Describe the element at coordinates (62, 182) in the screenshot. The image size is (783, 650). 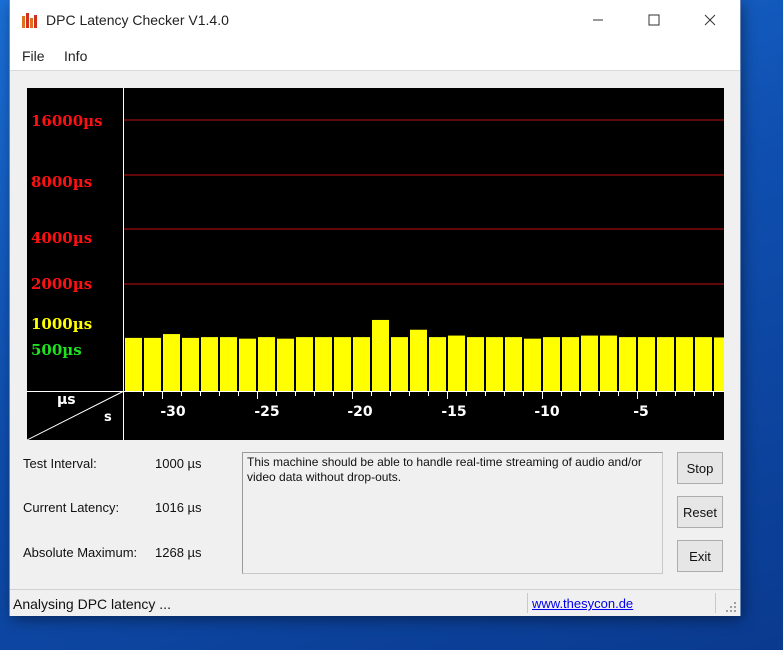
I see `y-label-8000: 8000µs` at that location.